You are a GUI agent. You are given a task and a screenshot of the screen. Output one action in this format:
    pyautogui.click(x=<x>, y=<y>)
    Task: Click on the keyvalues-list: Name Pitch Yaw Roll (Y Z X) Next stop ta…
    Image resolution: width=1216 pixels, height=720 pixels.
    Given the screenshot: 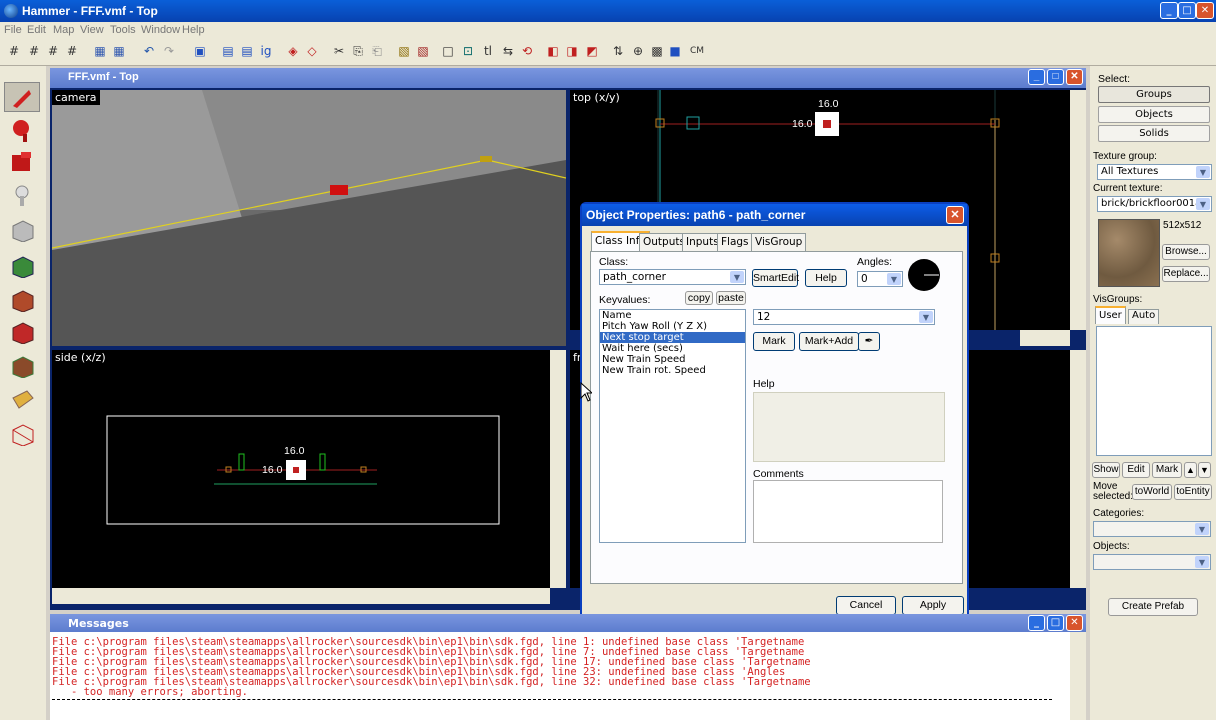 What is the action you would take?
    pyautogui.click(x=672, y=426)
    